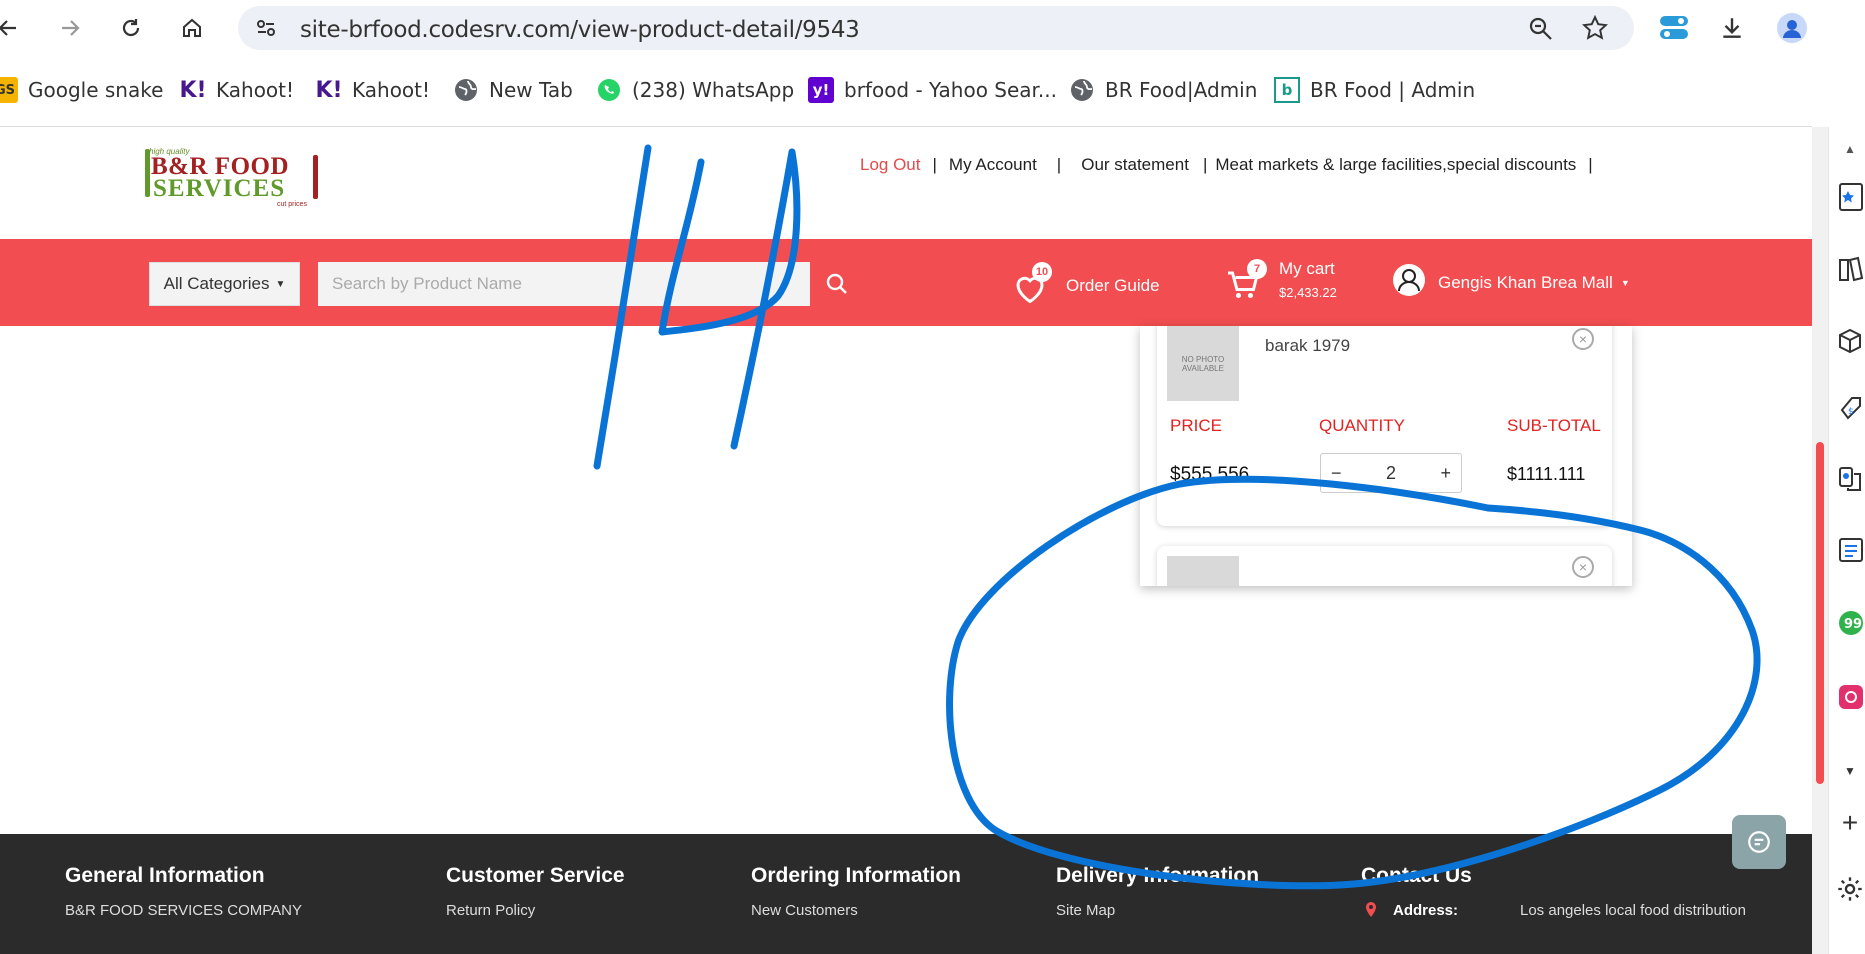 This screenshot has height=954, width=1865. Describe the element at coordinates (890, 165) in the screenshot. I see `logout-link: Log Out` at that location.